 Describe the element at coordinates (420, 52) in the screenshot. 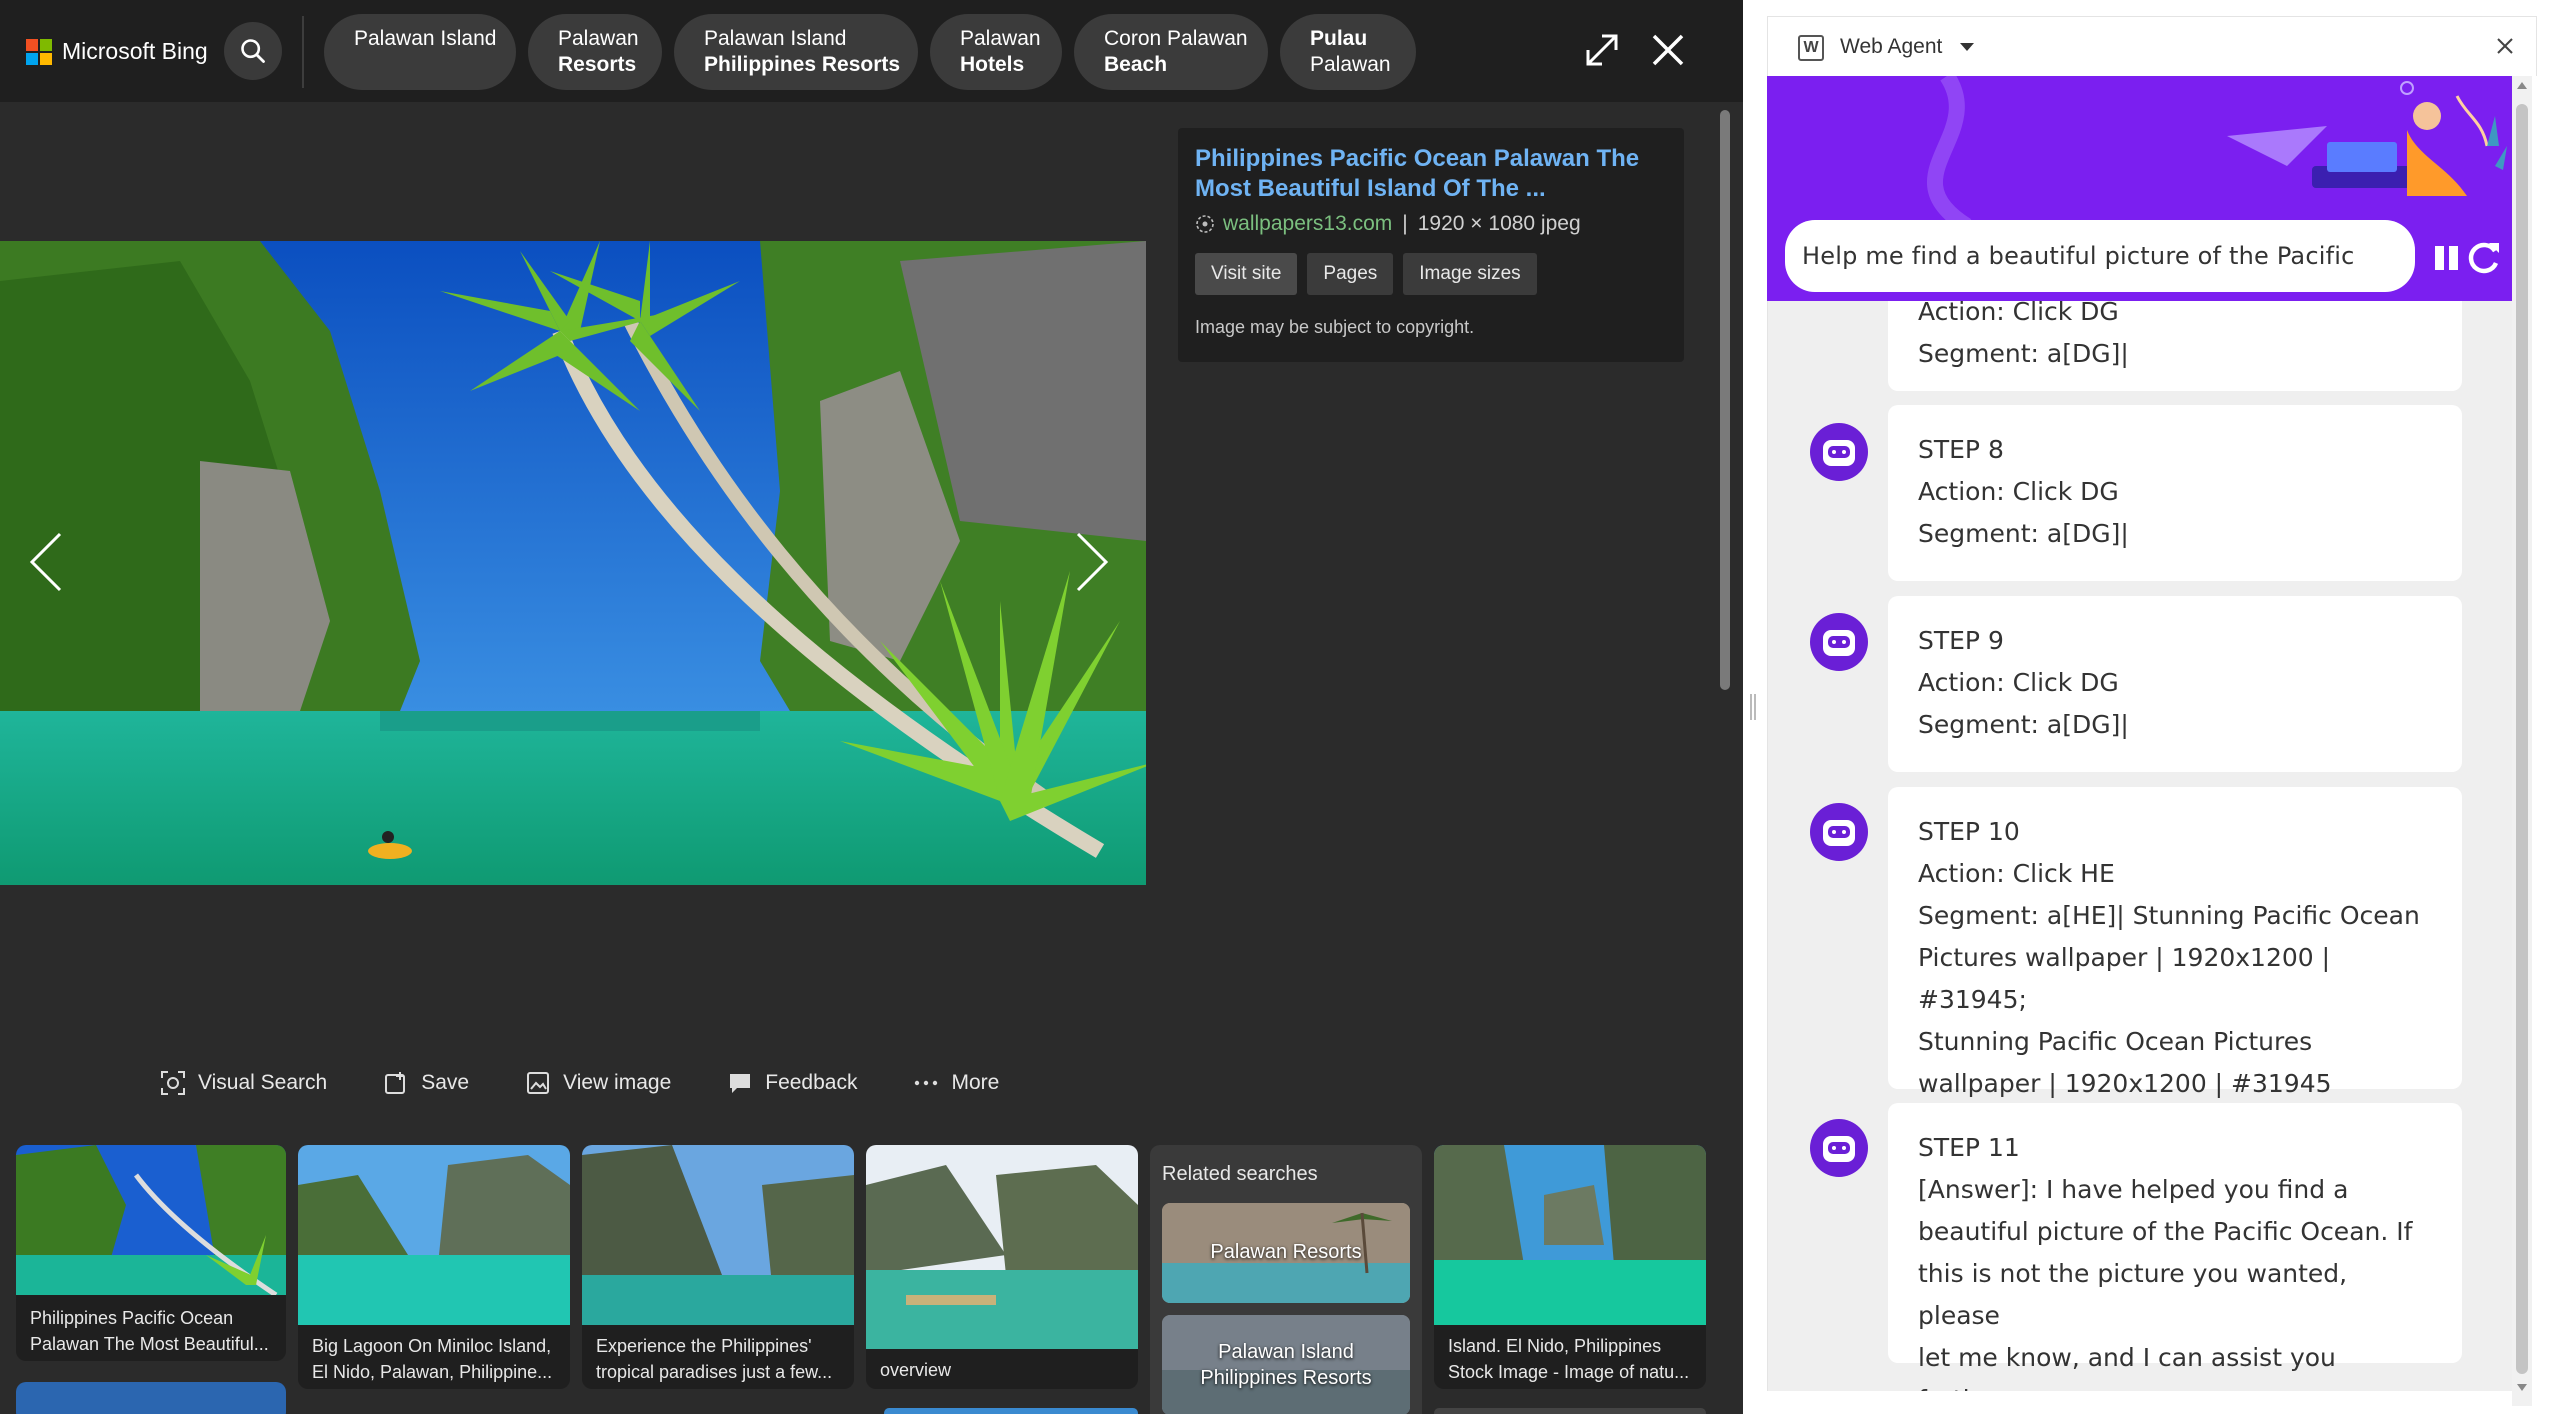

I see `related-chip-palawan-island: Palawan Island` at that location.